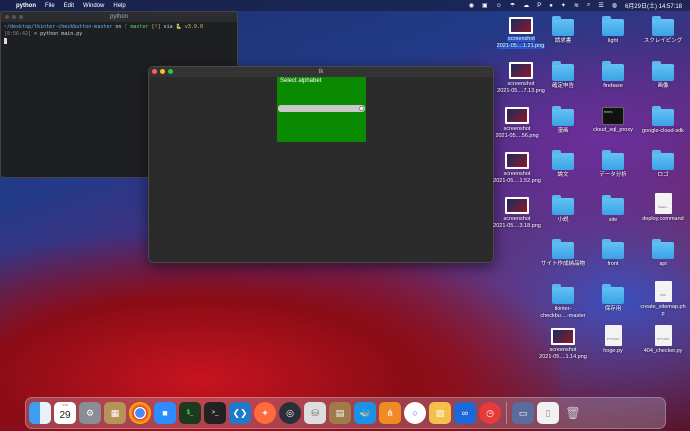 This screenshot has height=431, width=690. Describe the element at coordinates (178, 27) in the screenshot. I see `python-icon: 🐍` at that location.